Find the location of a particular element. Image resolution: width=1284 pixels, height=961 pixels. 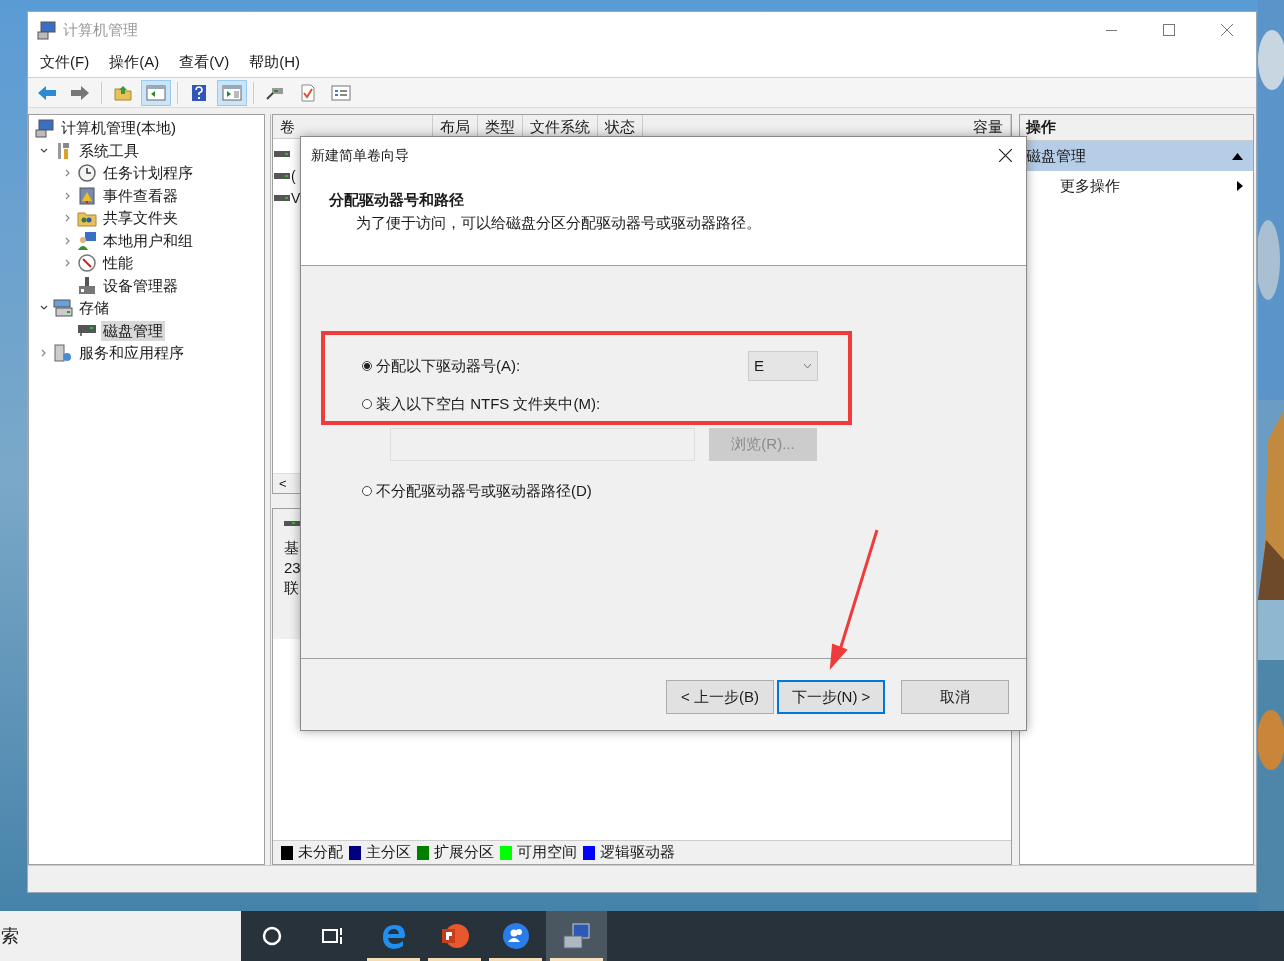

event-log-icon is located at coordinates (87, 195).